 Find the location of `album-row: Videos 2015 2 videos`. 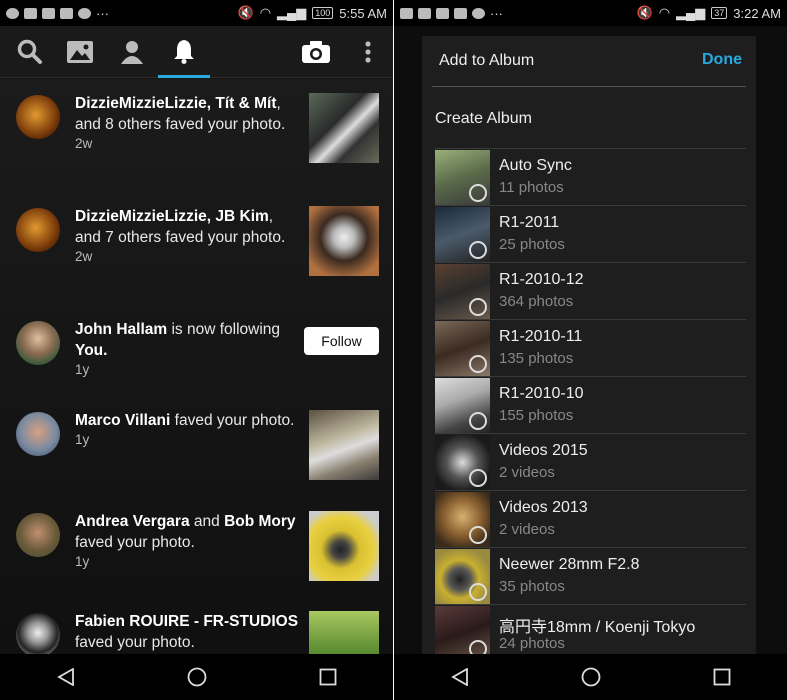

album-row: Videos 2015 2 videos is located at coordinates (590, 461).